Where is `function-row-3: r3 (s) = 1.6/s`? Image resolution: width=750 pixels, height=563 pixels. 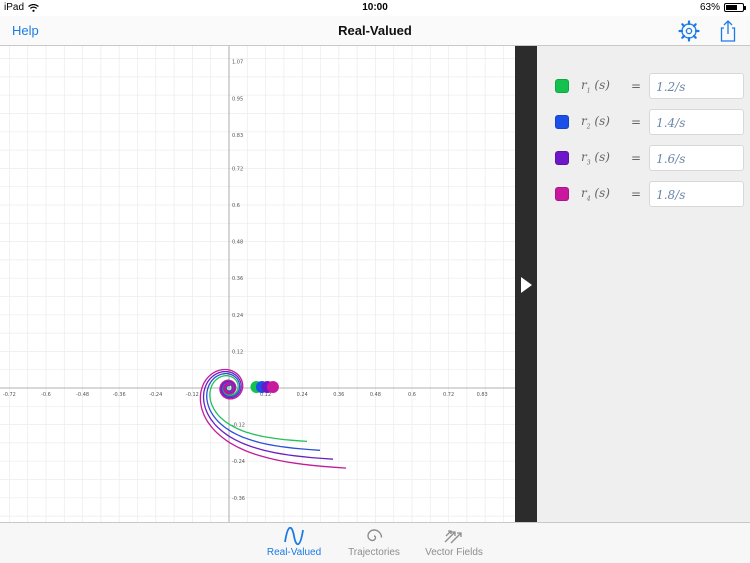
function-row-3: r3 (s) = 1.6/s is located at coordinates (650, 158).